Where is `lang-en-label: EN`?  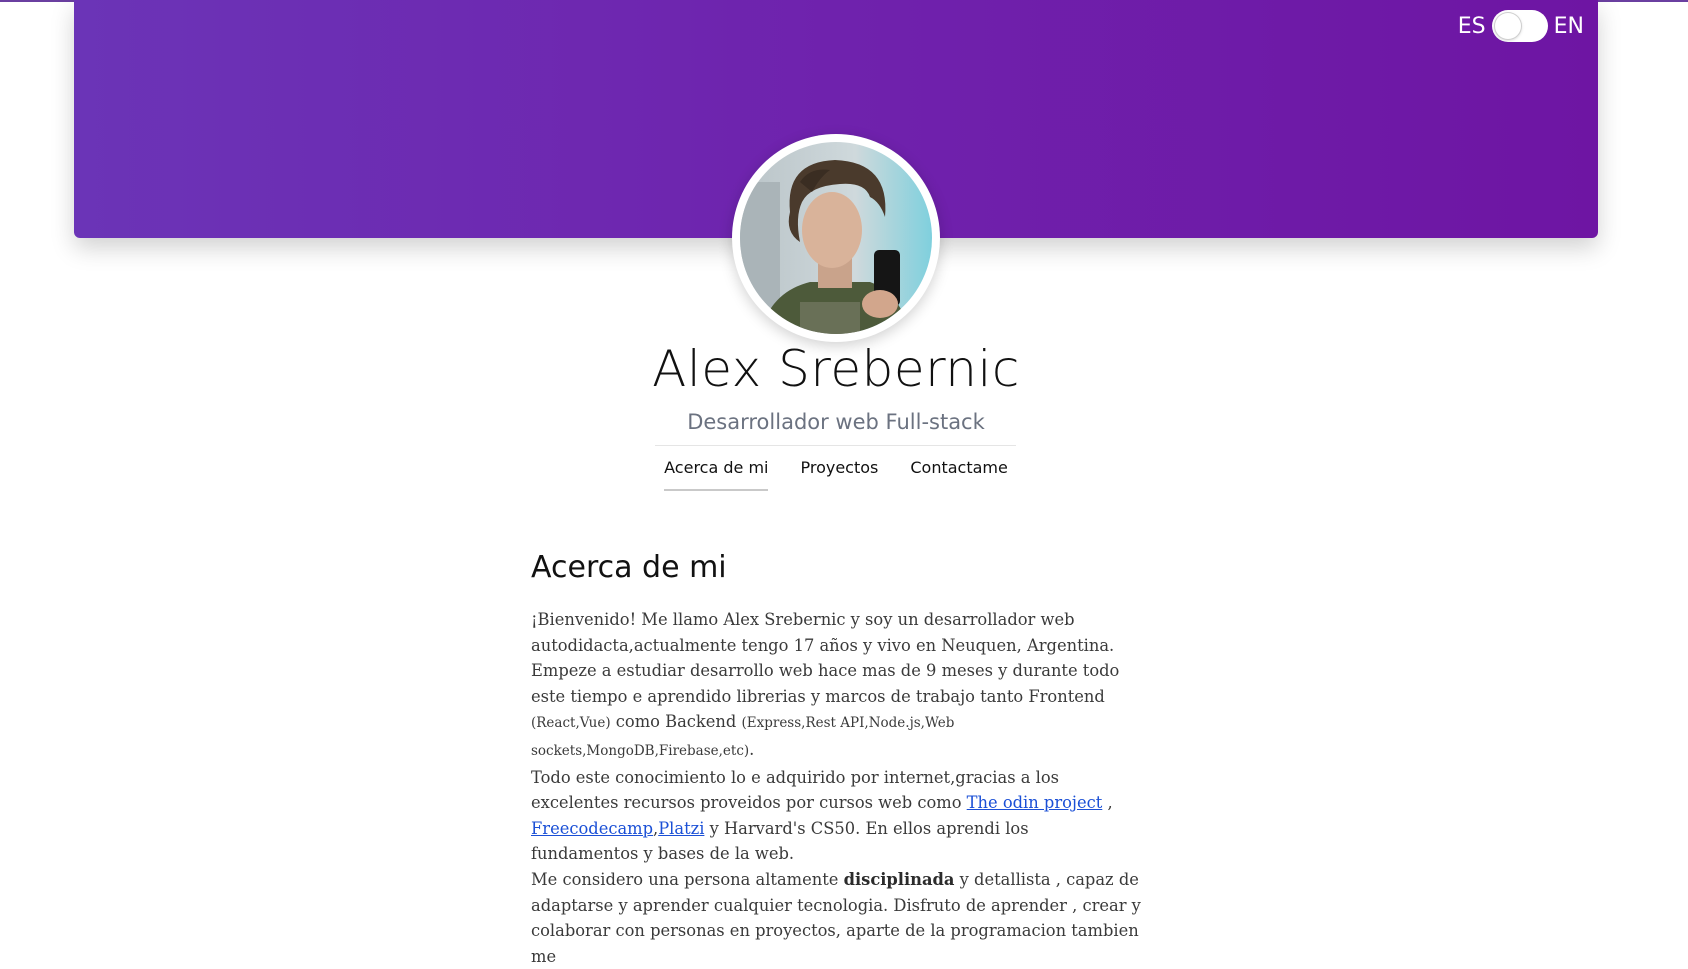
lang-en-label: EN is located at coordinates (1568, 26).